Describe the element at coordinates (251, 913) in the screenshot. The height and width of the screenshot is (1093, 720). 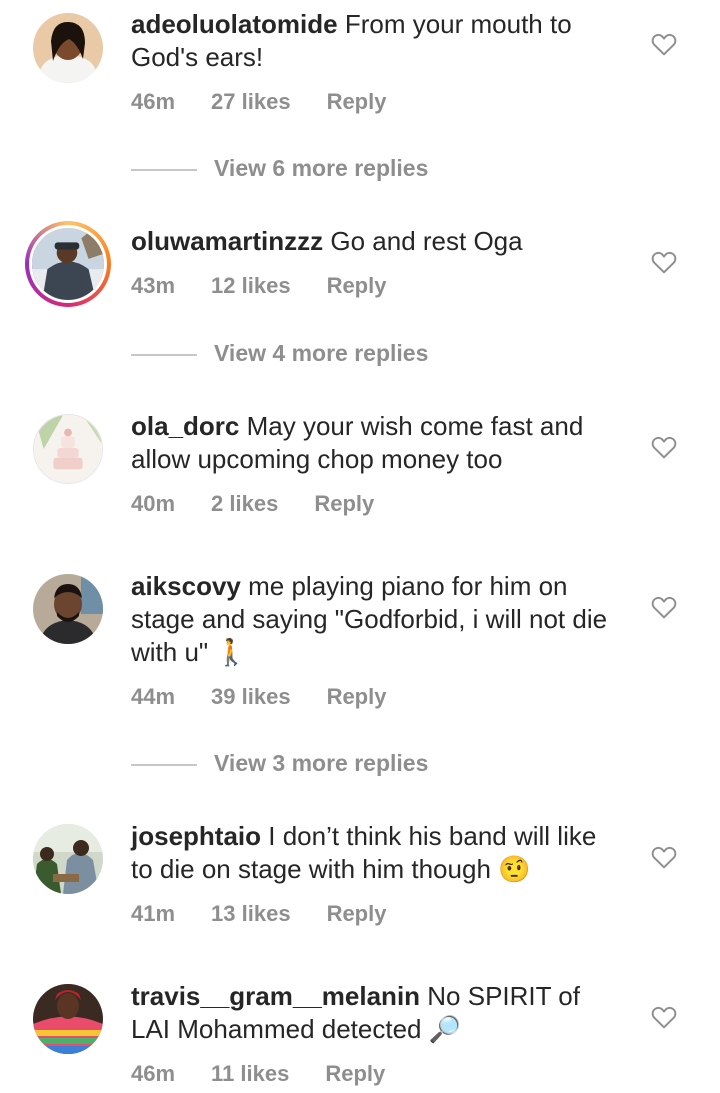
I see `likes-count: 13 likes` at that location.